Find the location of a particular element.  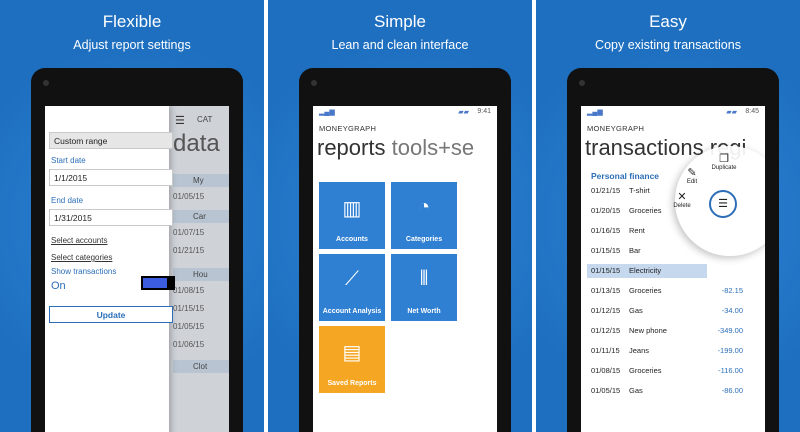

transaction-row: 01/12/15 Gas -34.00 is located at coordinates (675, 311).